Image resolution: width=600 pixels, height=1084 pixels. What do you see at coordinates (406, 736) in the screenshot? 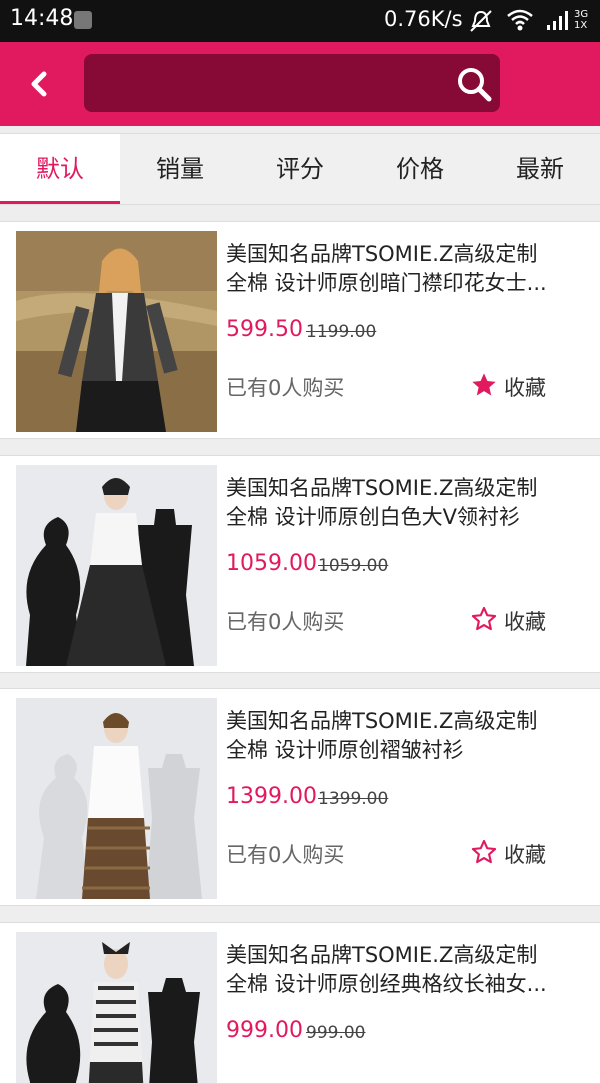
I see `product-title: 美国知名品牌TSOMIE.Z高级定制 全棉 设计师原创褶皱衬衫` at bounding box center [406, 736].